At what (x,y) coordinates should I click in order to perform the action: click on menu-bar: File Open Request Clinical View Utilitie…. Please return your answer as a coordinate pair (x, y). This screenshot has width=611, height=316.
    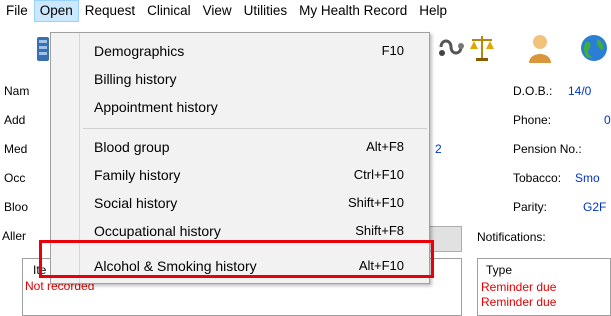
    Looking at the image, I should click on (305, 11).